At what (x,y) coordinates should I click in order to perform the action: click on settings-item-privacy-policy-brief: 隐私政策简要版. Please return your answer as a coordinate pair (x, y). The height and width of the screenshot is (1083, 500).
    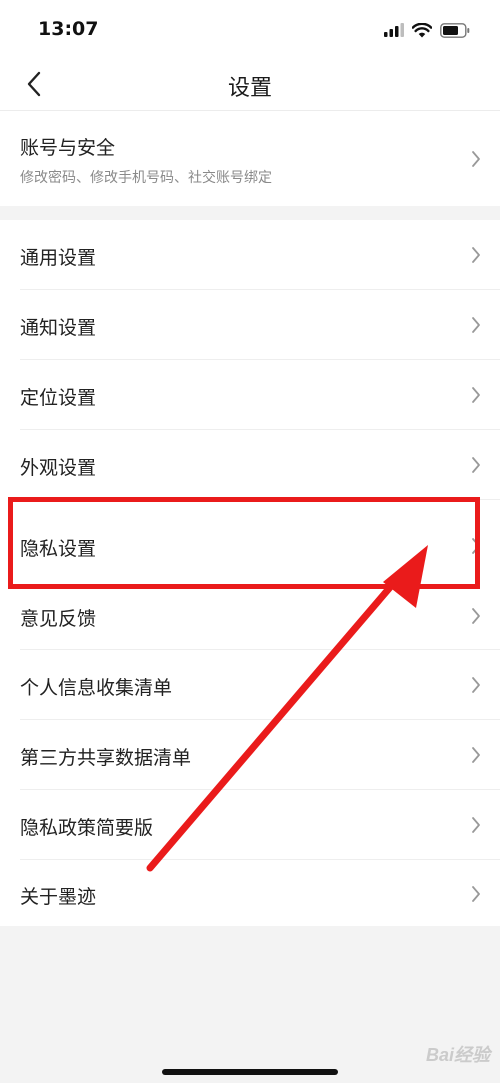
    Looking at the image, I should click on (250, 824).